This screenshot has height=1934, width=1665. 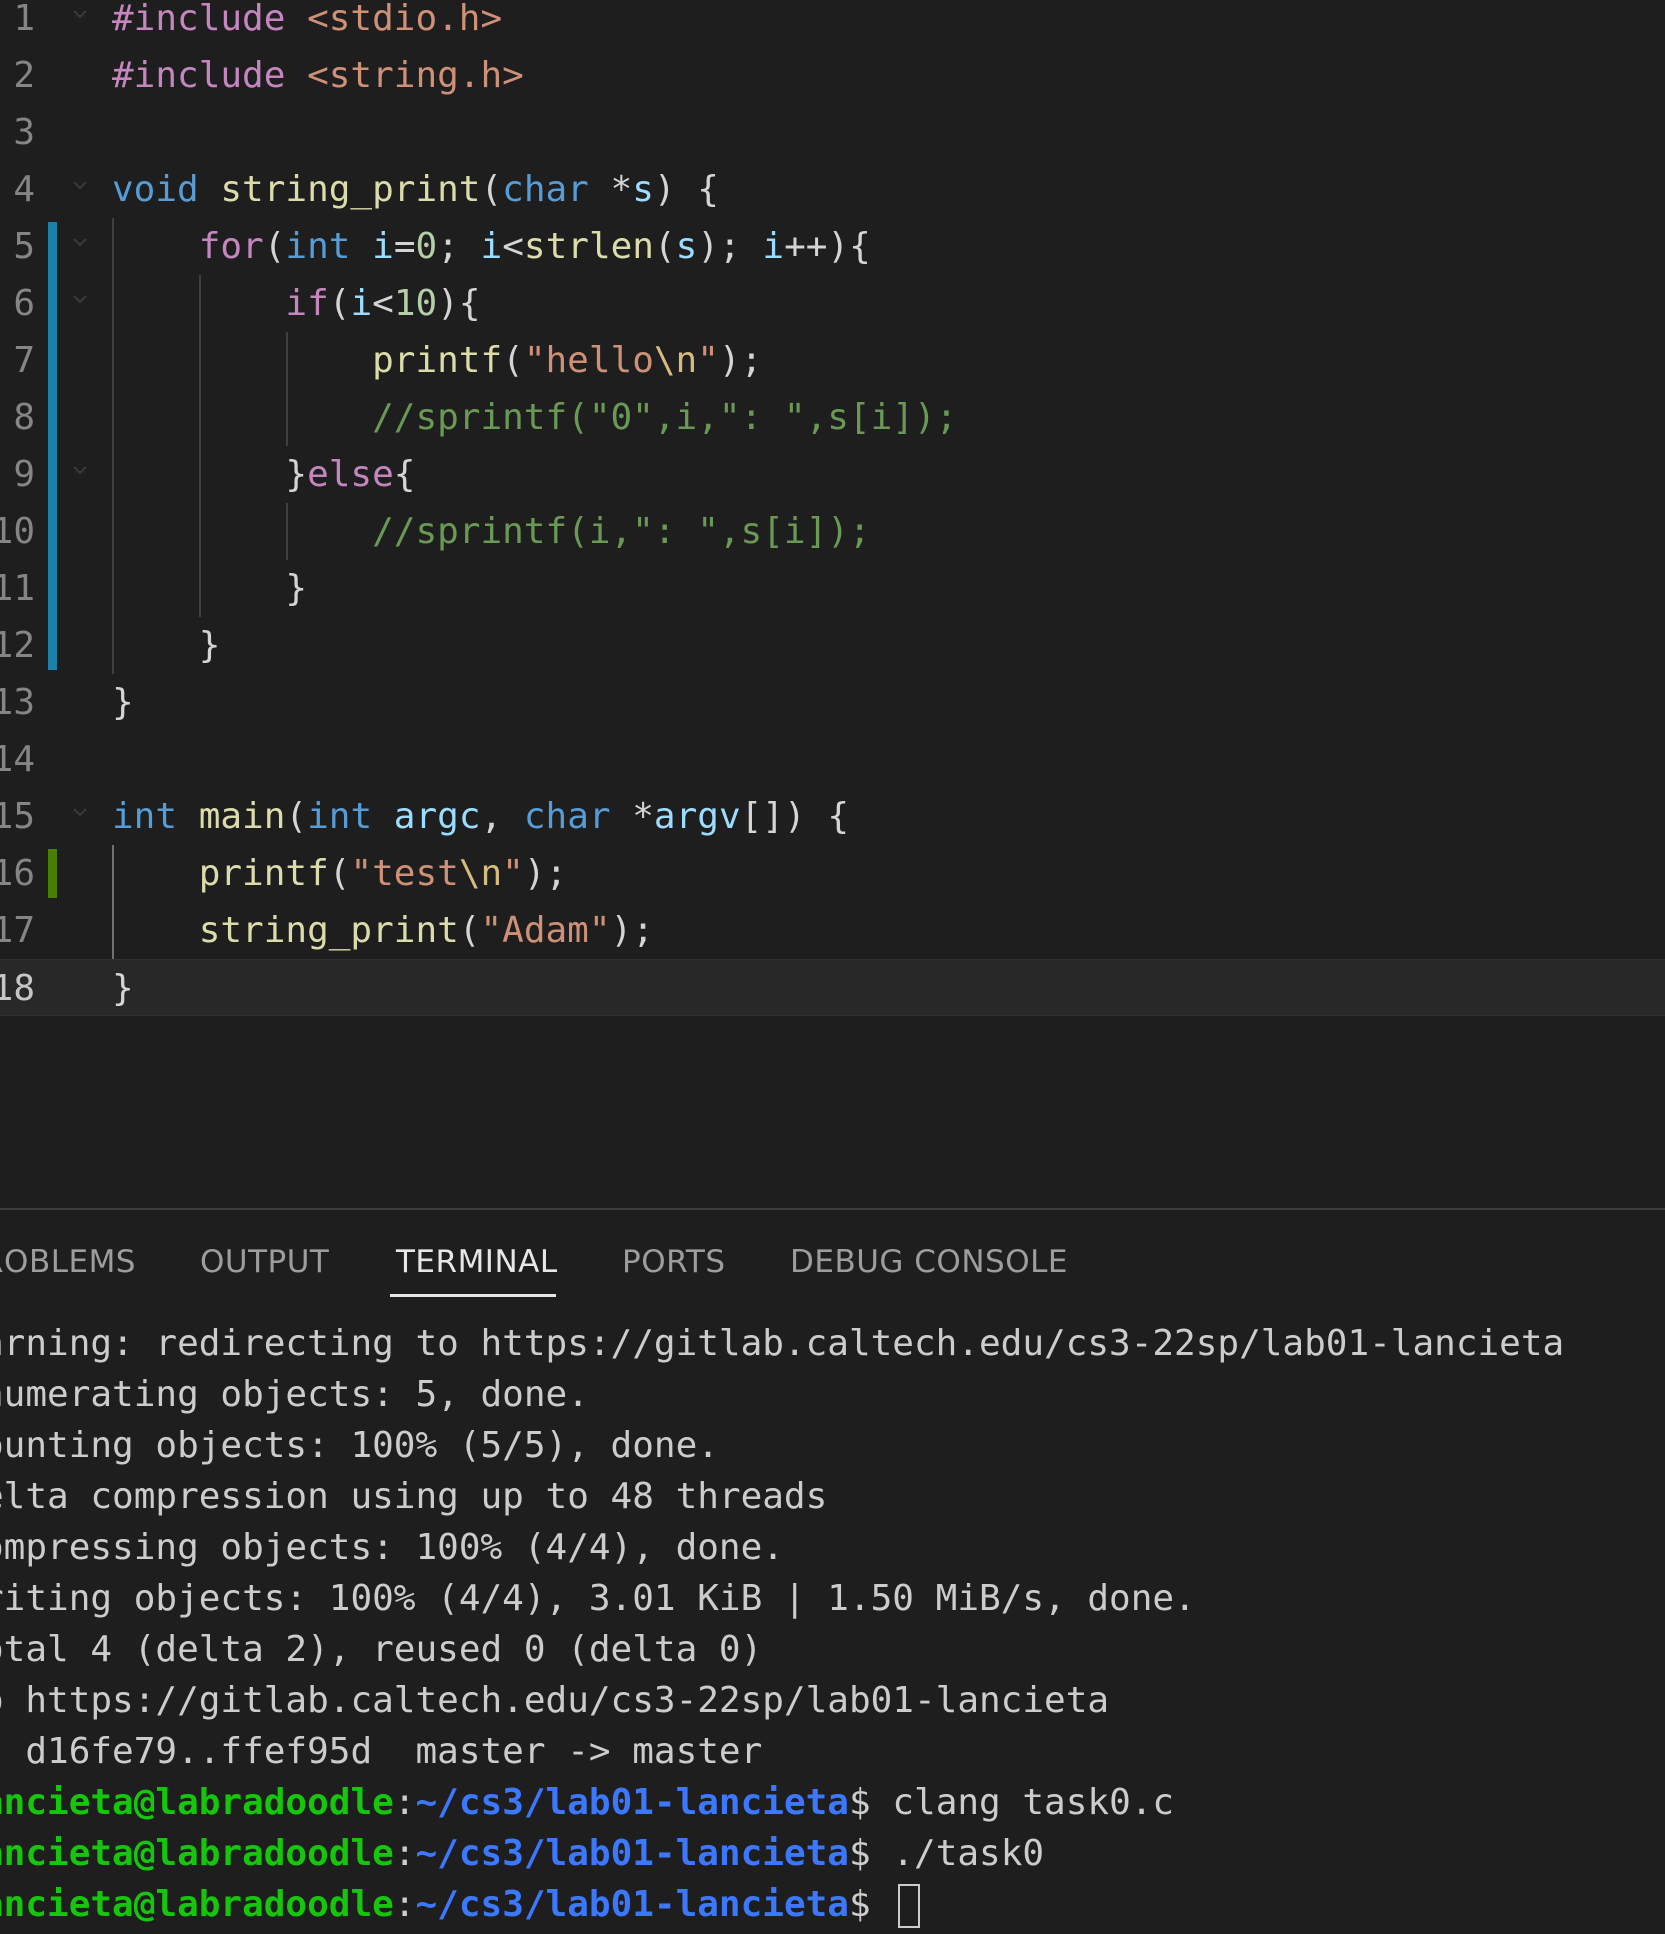 What do you see at coordinates (588, 360) in the screenshot?
I see `code-token: "hello` at bounding box center [588, 360].